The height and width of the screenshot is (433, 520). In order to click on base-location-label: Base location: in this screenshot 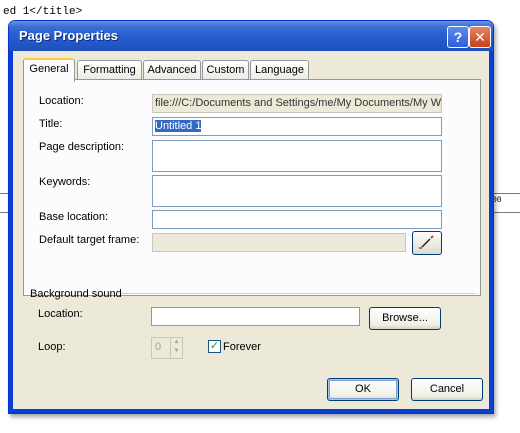, I will do `click(74, 217)`.